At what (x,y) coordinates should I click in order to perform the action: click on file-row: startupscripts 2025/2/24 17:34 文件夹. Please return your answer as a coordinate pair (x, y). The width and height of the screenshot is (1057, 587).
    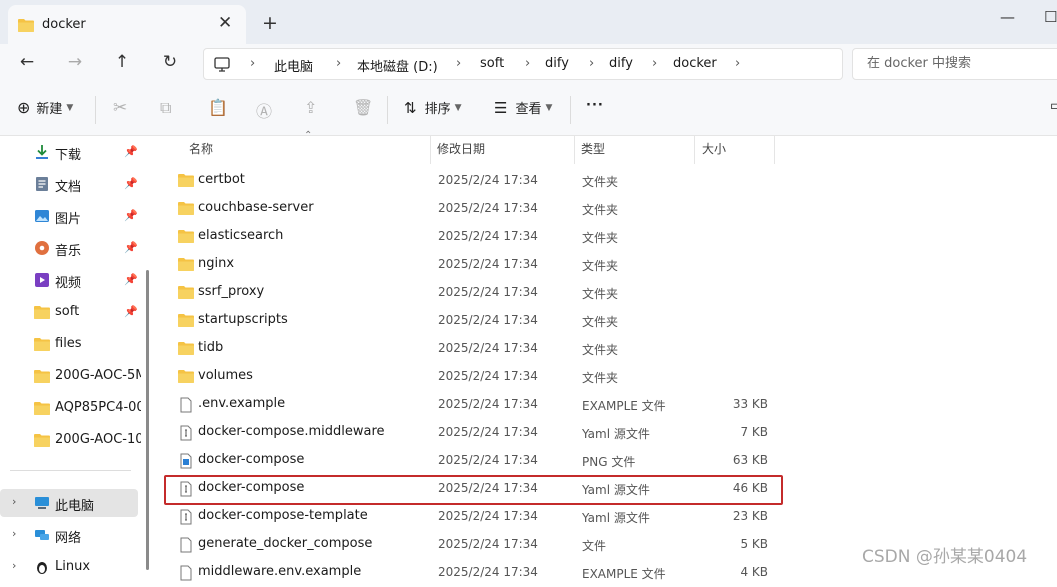
    Looking at the image, I should click on (470, 321).